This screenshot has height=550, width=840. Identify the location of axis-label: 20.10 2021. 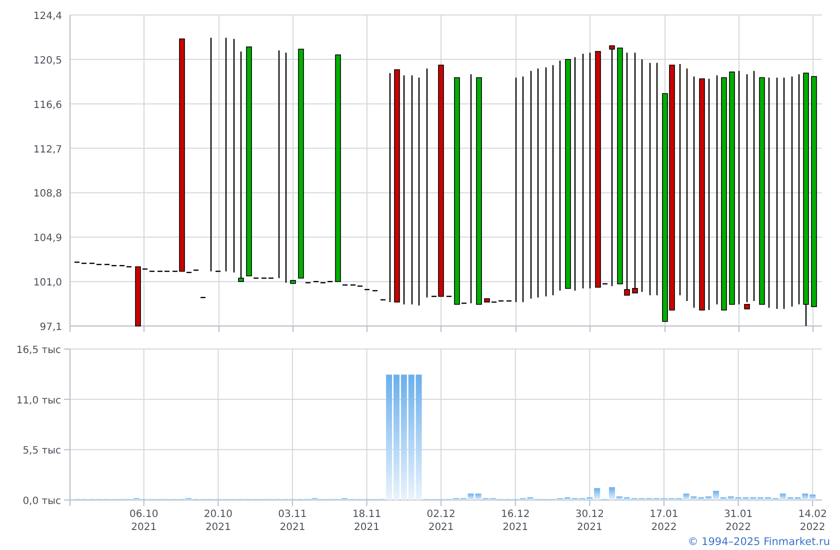
(218, 521).